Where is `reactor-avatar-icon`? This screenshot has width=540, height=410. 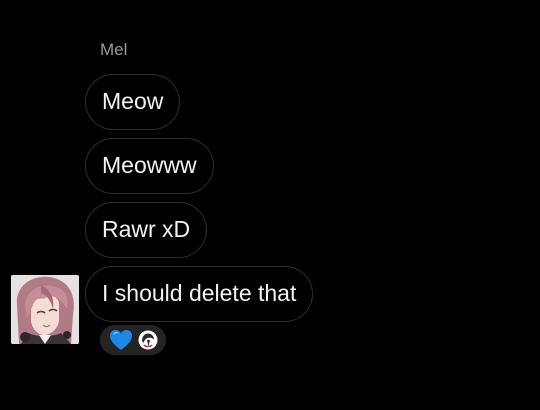
reactor-avatar-icon is located at coordinates (148, 340).